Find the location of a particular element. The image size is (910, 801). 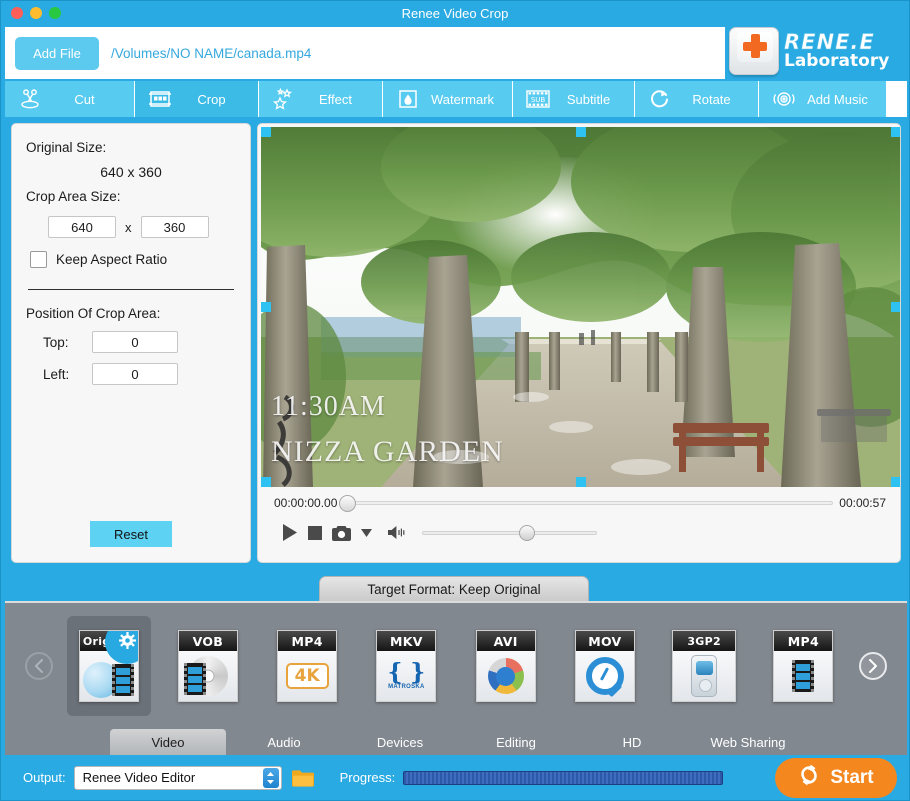

tab-watermark: Watermark is located at coordinates (448, 99).